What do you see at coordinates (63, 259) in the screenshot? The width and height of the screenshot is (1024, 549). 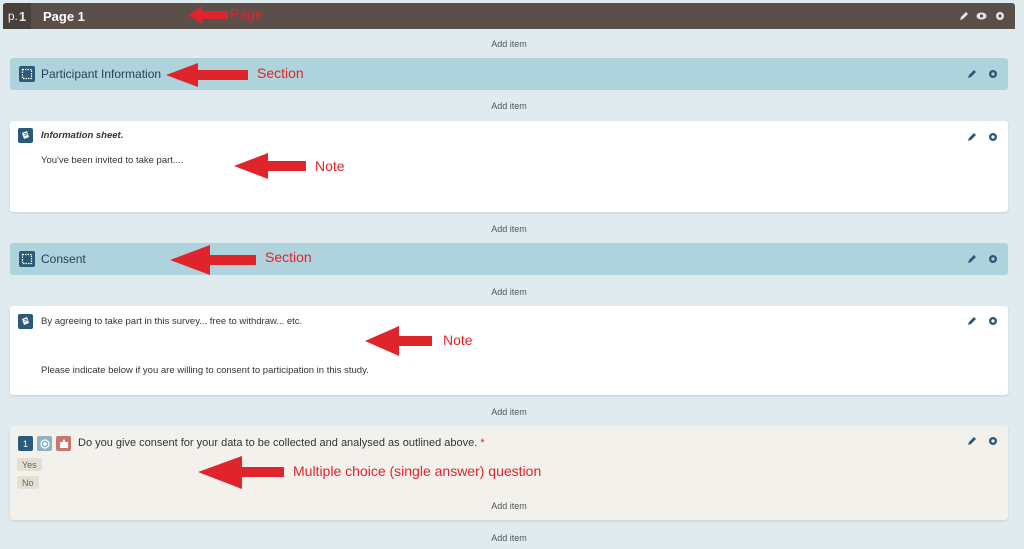 I see `section-title: Consent` at bounding box center [63, 259].